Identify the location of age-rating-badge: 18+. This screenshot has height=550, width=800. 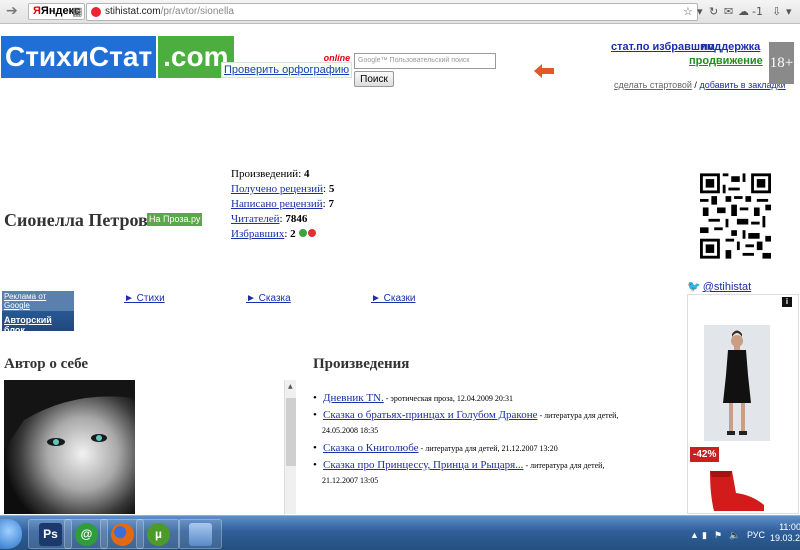
(781, 63).